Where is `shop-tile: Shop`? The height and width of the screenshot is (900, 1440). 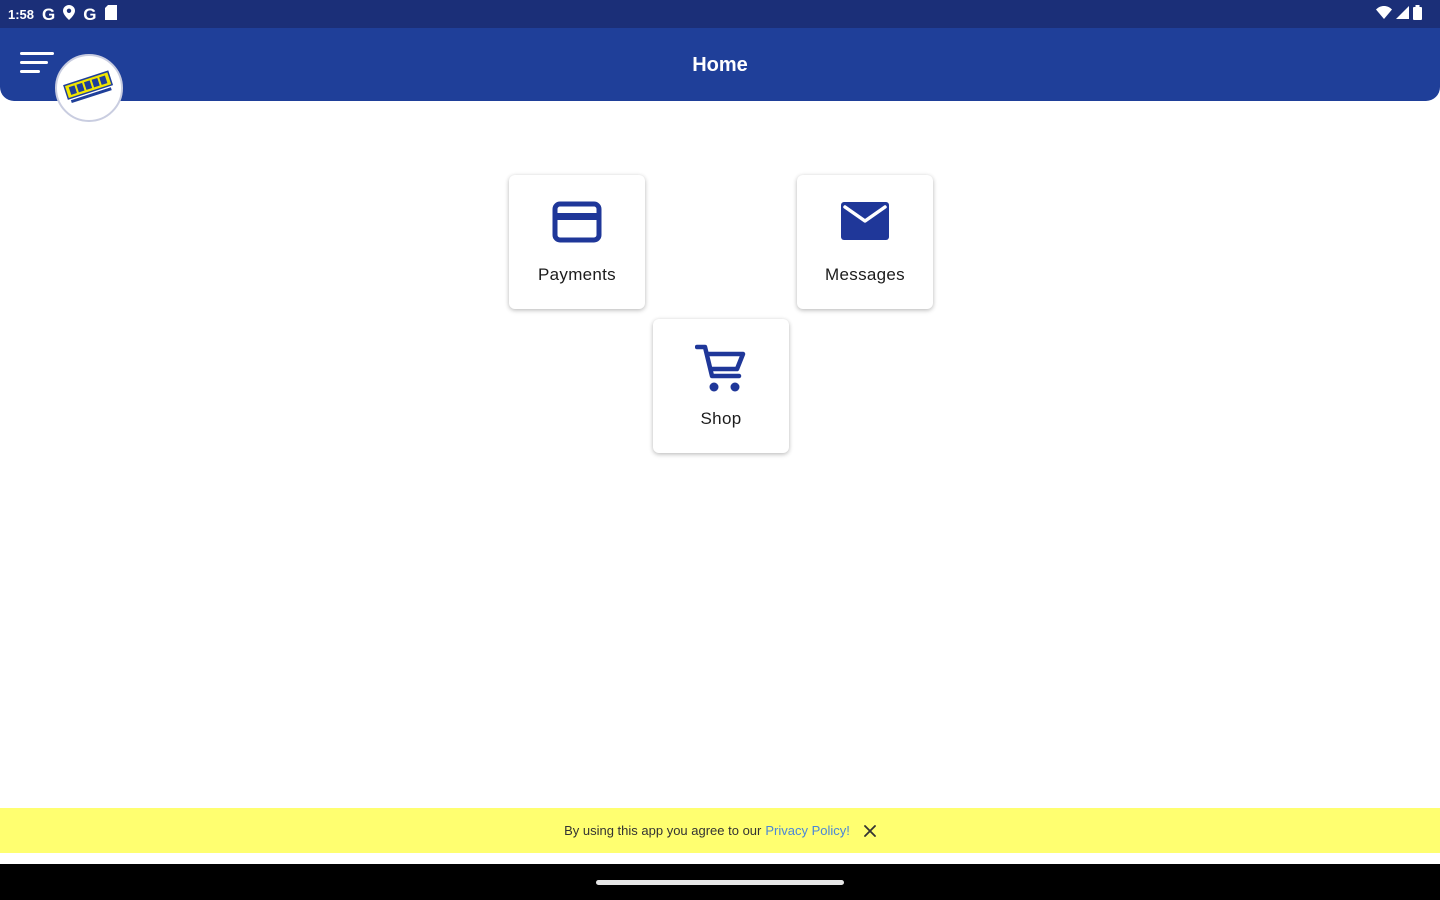
shop-tile: Shop is located at coordinates (721, 386).